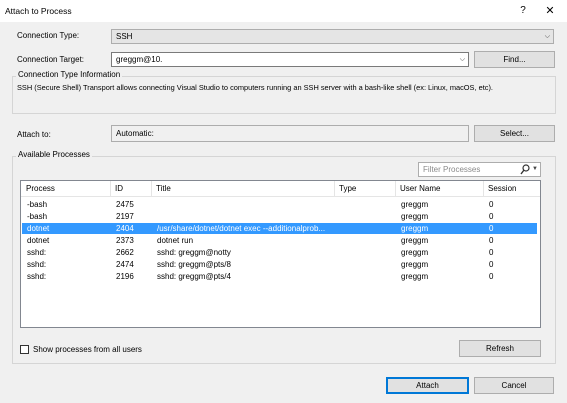 Image resolution: width=567 pixels, height=403 pixels. I want to click on attach-button: Attach, so click(427, 385).